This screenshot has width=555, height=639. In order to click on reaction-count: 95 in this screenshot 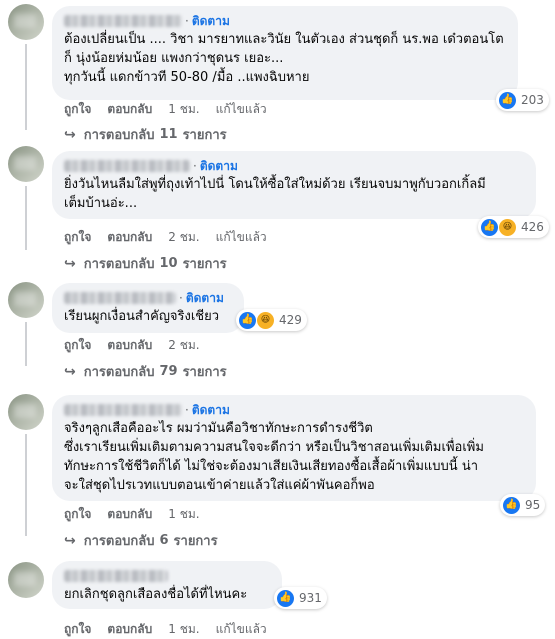, I will do `click(533, 505)`.